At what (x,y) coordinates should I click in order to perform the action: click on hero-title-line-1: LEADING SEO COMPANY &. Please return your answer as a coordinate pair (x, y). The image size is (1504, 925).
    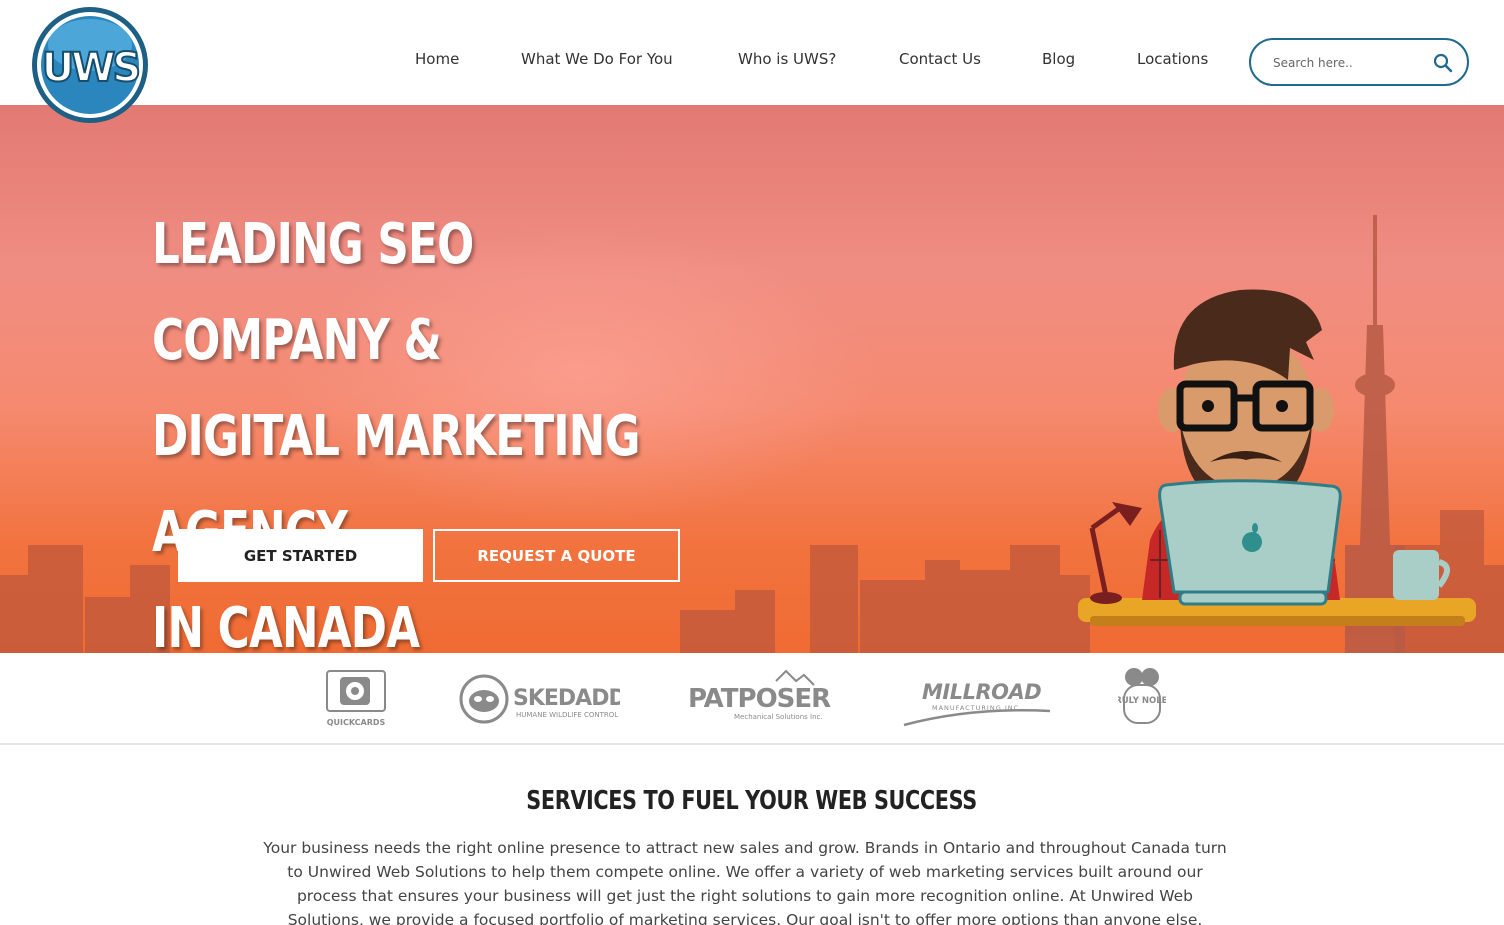
    Looking at the image, I should click on (313, 292).